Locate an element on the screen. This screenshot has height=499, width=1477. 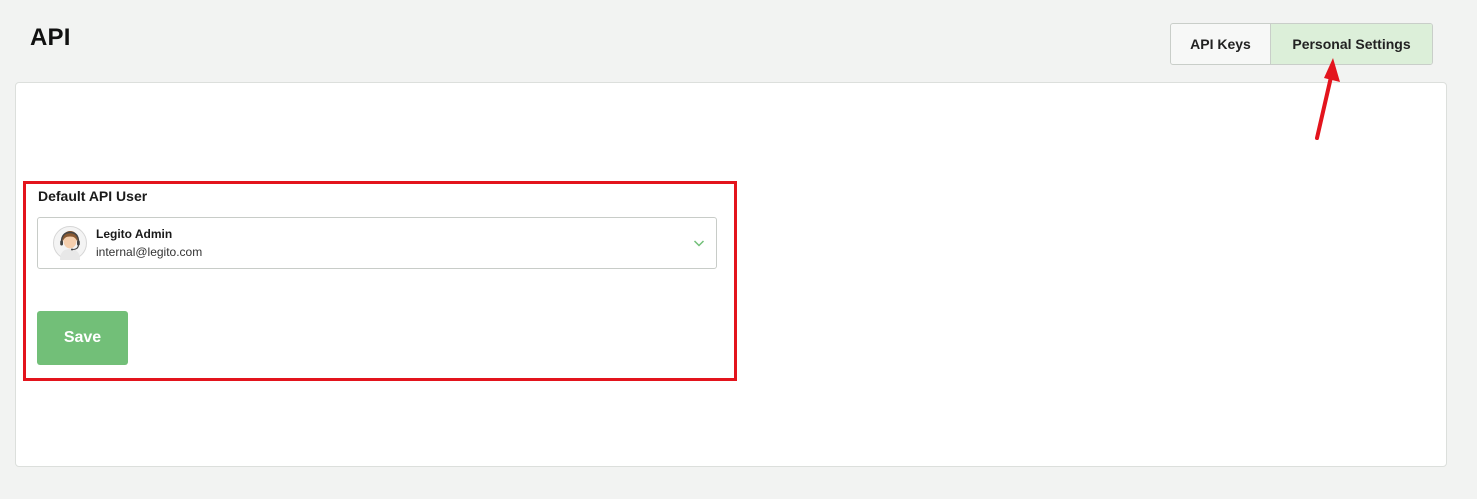
chevron-down-icon is located at coordinates (699, 243).